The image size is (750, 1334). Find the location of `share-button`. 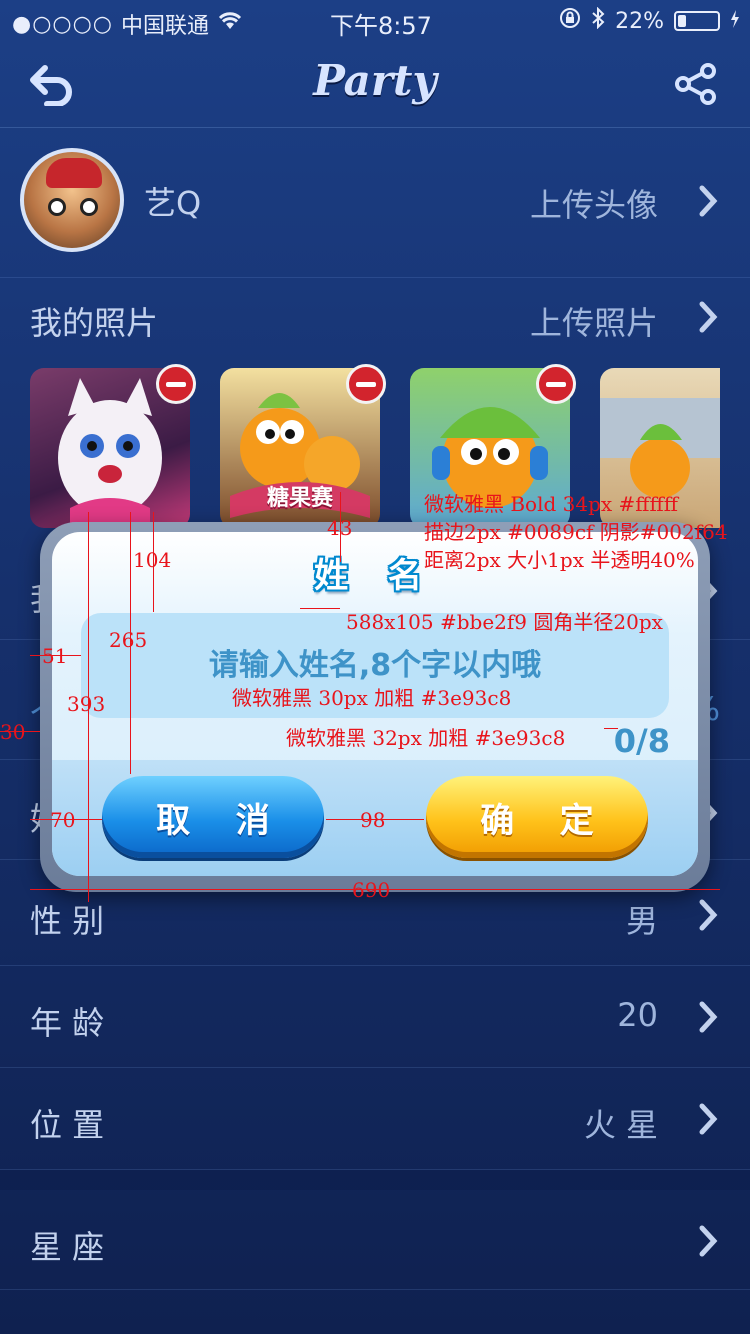

share-button is located at coordinates (696, 84).